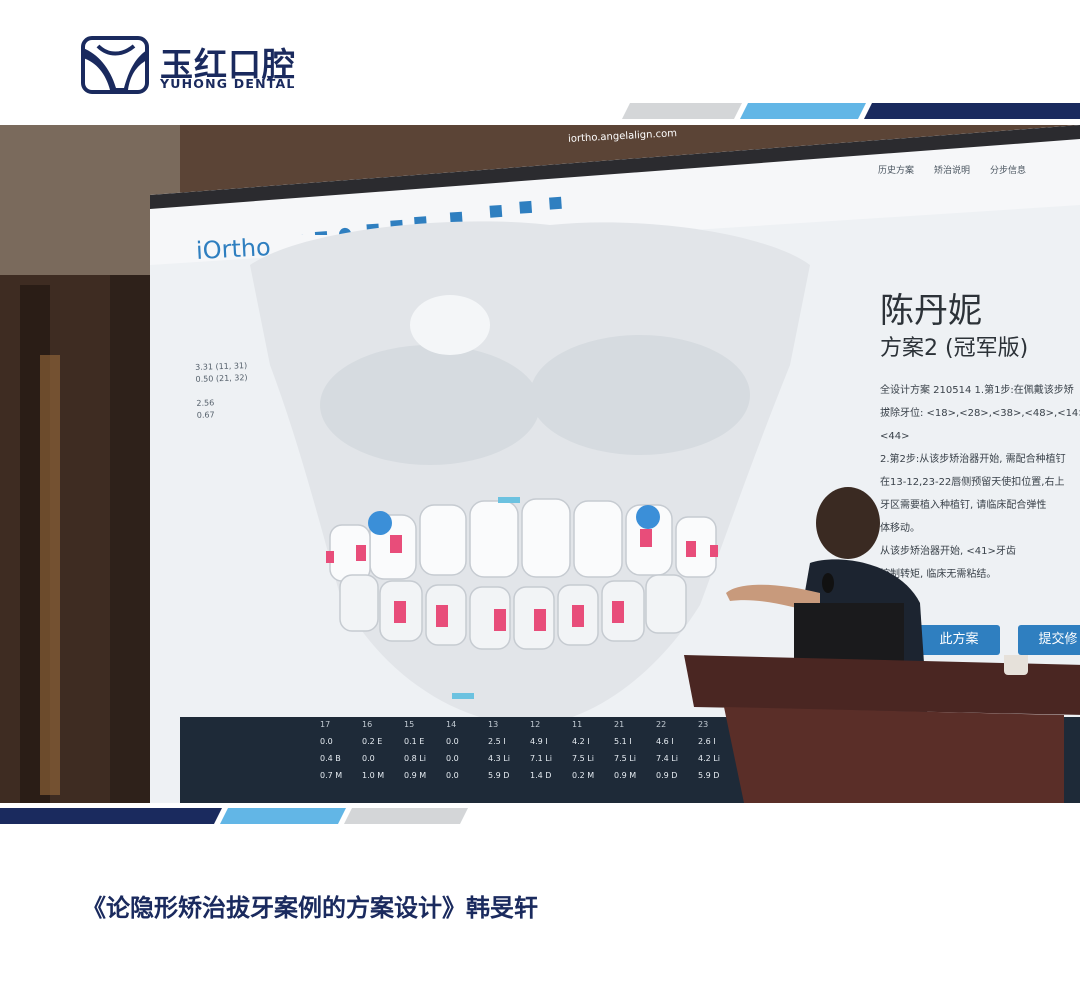 This screenshot has width=1080, height=982. What do you see at coordinates (493, 724) in the screenshot?
I see `tooth-header: 13` at bounding box center [493, 724].